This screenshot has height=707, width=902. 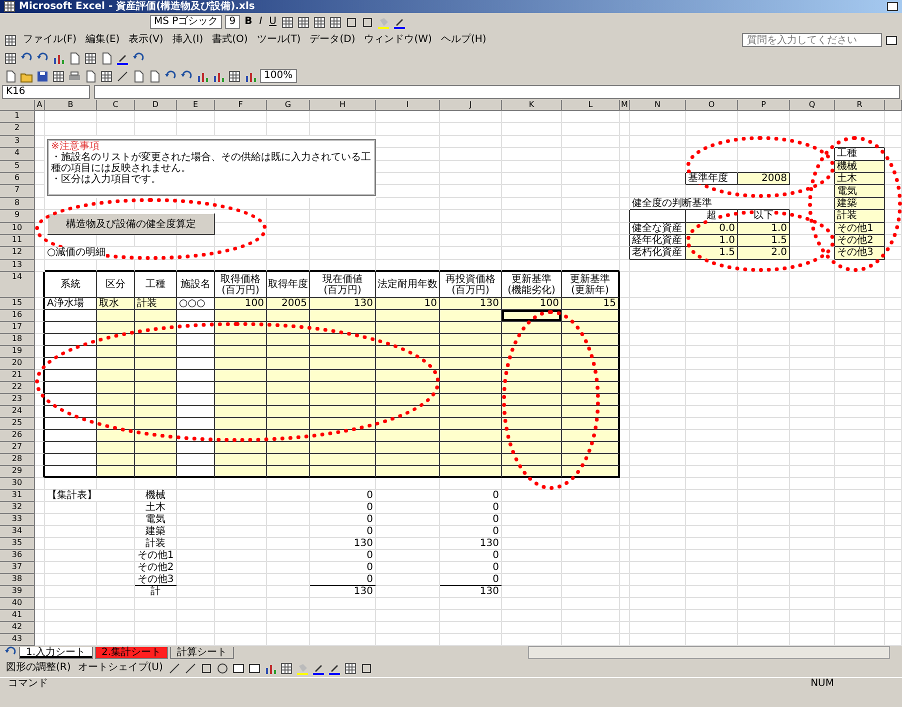 What do you see at coordinates (241, 105) in the screenshot?
I see `column-header: F` at bounding box center [241, 105].